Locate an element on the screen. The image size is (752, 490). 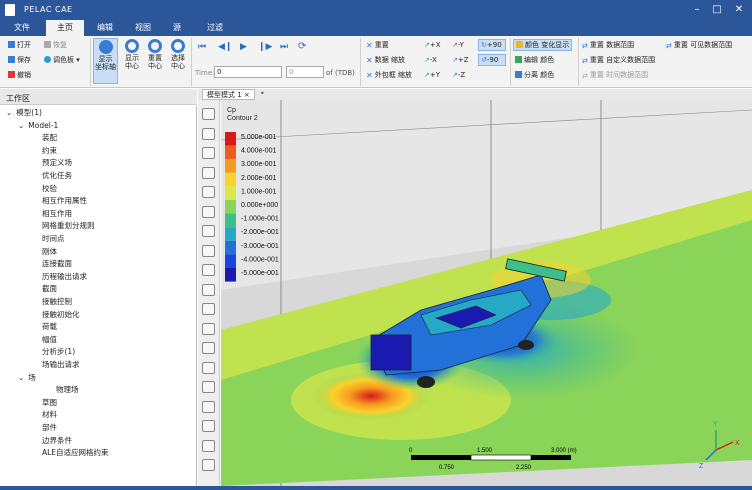
select-center-button: 选择 中心 is located at coordinates (178, 61).